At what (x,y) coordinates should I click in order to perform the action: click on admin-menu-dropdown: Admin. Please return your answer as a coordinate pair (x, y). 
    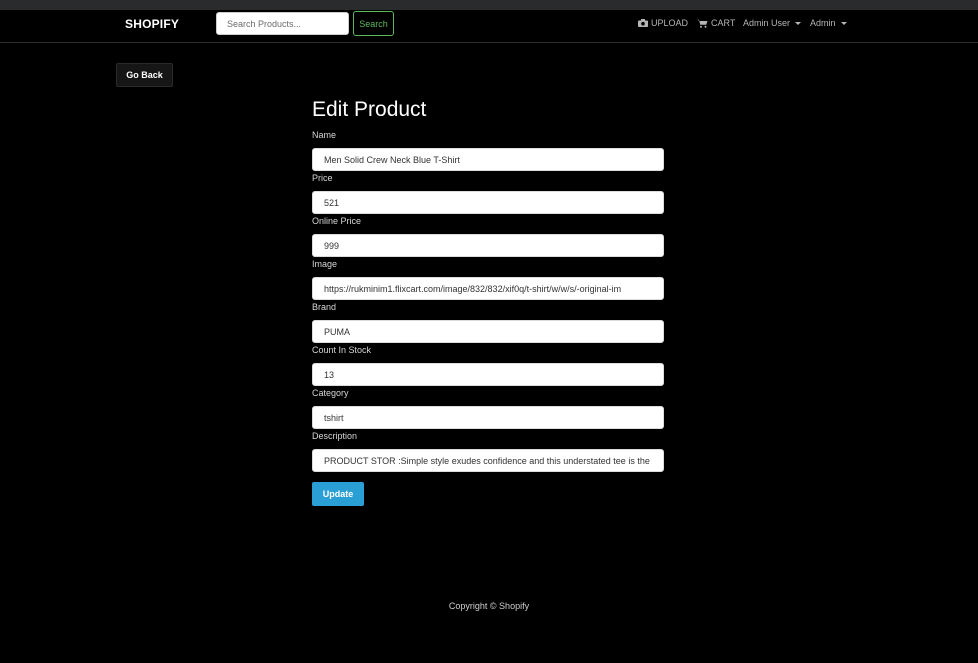
    Looking at the image, I should click on (828, 23).